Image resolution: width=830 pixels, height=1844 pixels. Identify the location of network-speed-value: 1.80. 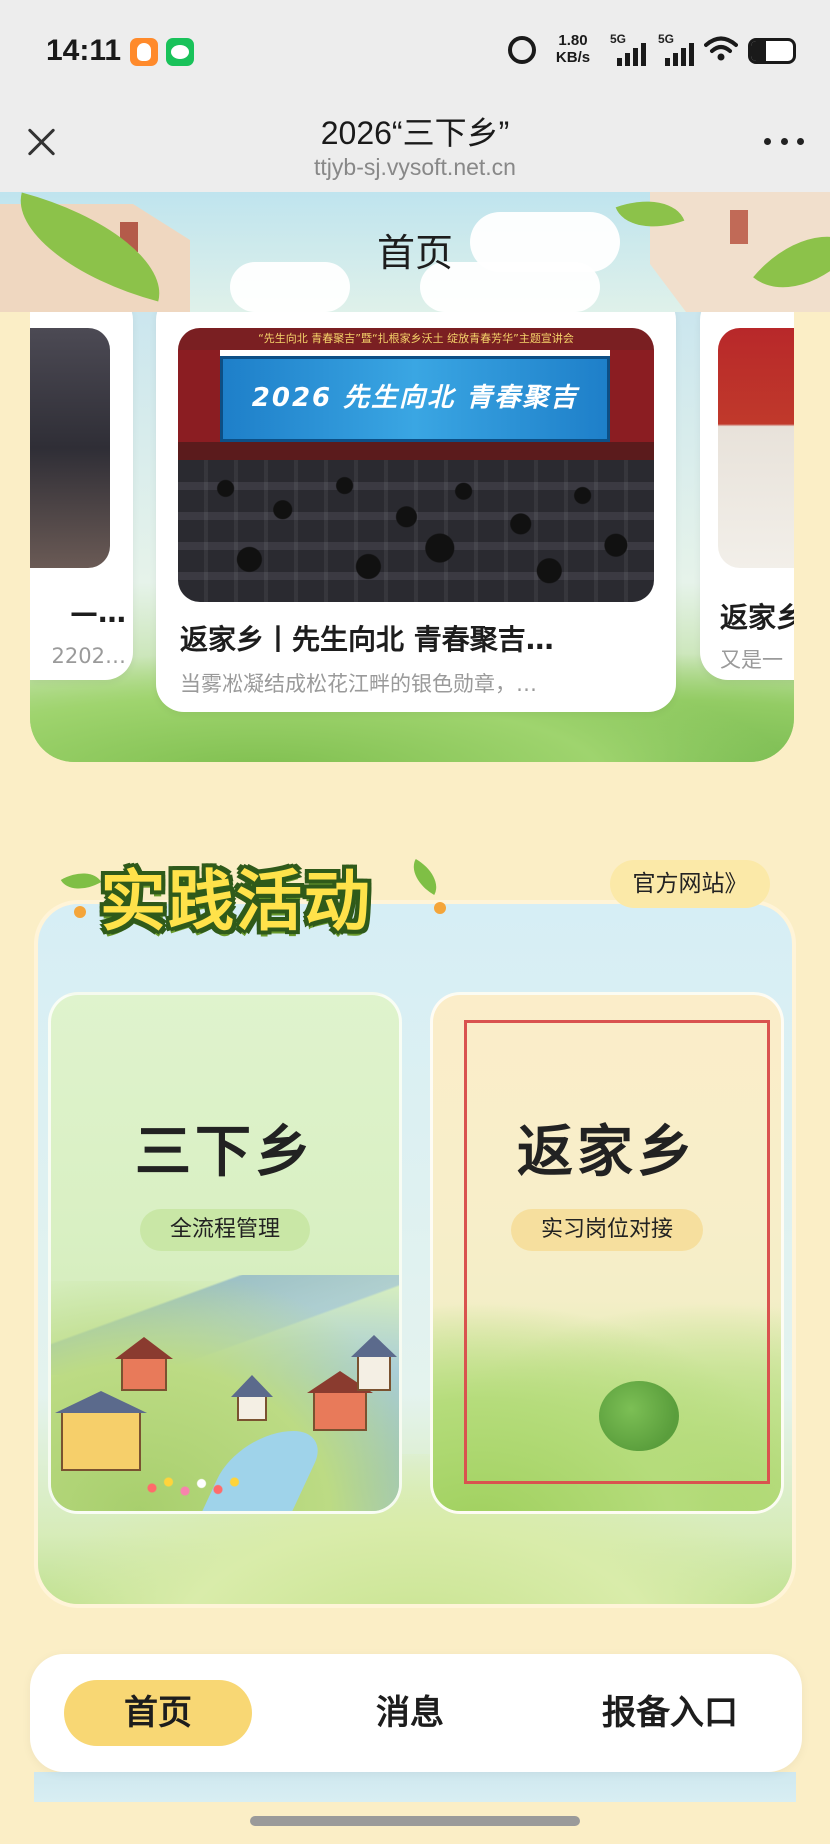
(573, 40).